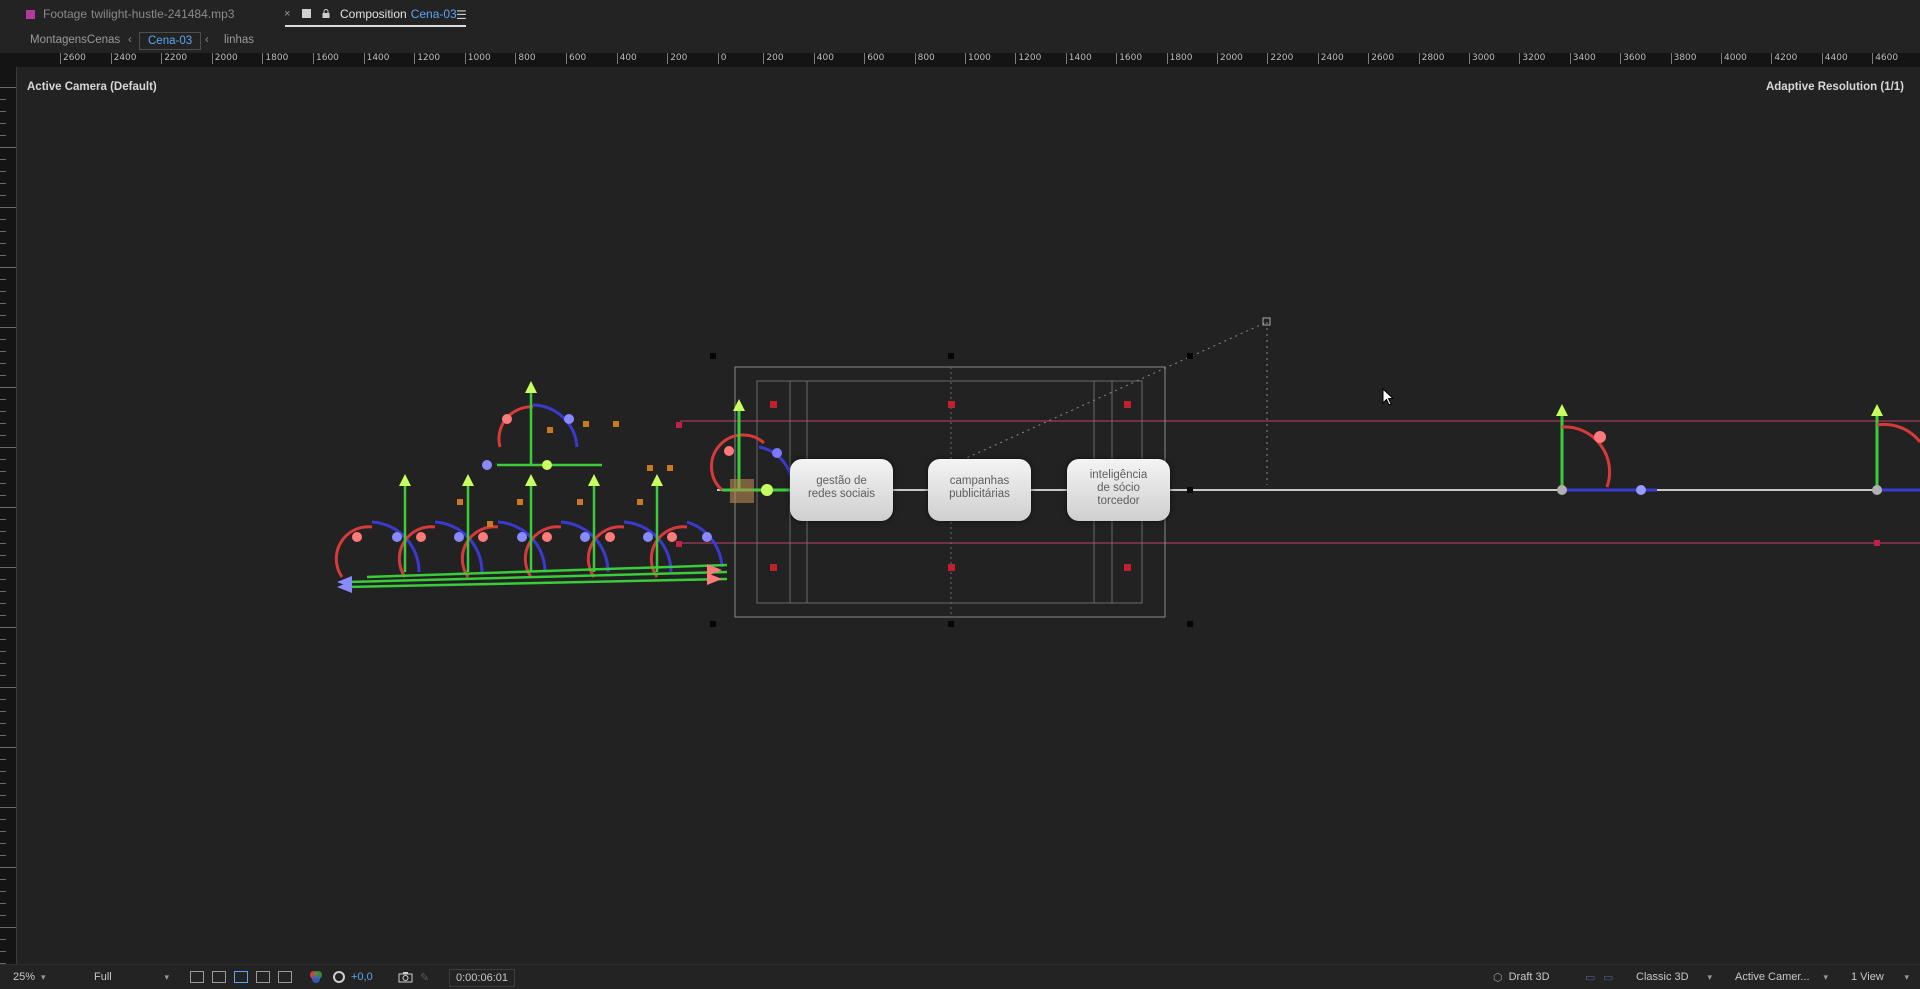 This screenshot has height=989, width=1920. I want to click on draft-3d-toggle: ⬡ Draft 3D, so click(1521, 977).